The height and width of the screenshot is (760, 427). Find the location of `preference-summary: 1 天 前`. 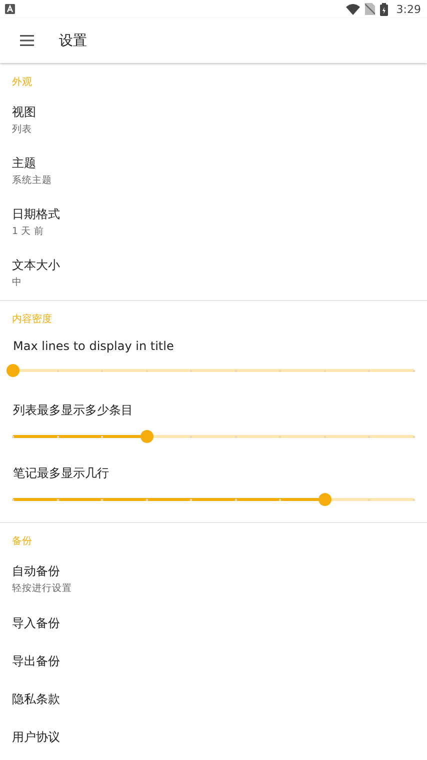

preference-summary: 1 天 前 is located at coordinates (29, 231).